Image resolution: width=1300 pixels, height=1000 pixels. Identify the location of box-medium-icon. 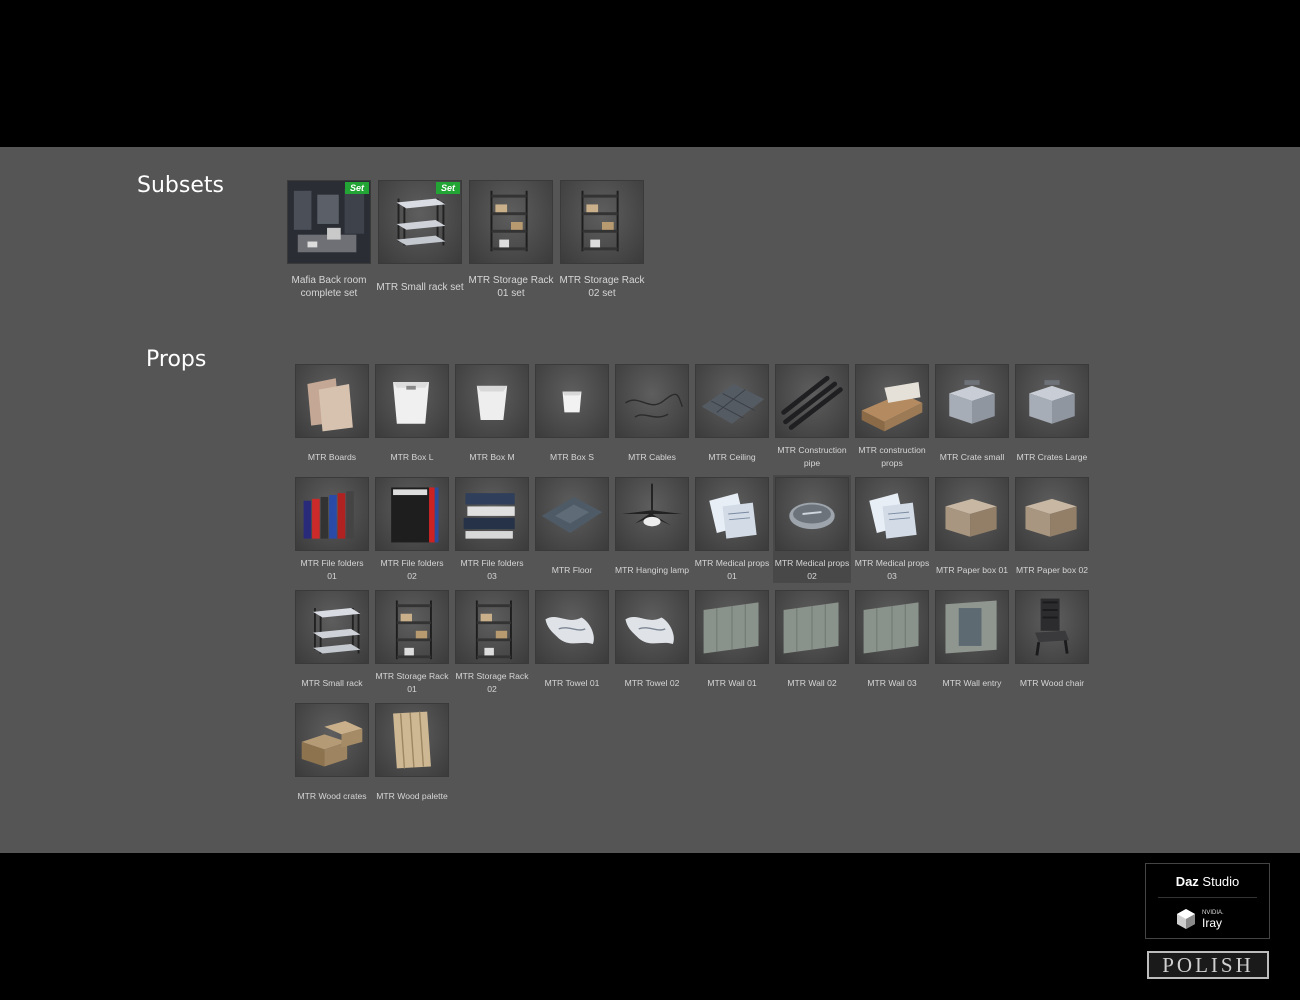
(492, 401).